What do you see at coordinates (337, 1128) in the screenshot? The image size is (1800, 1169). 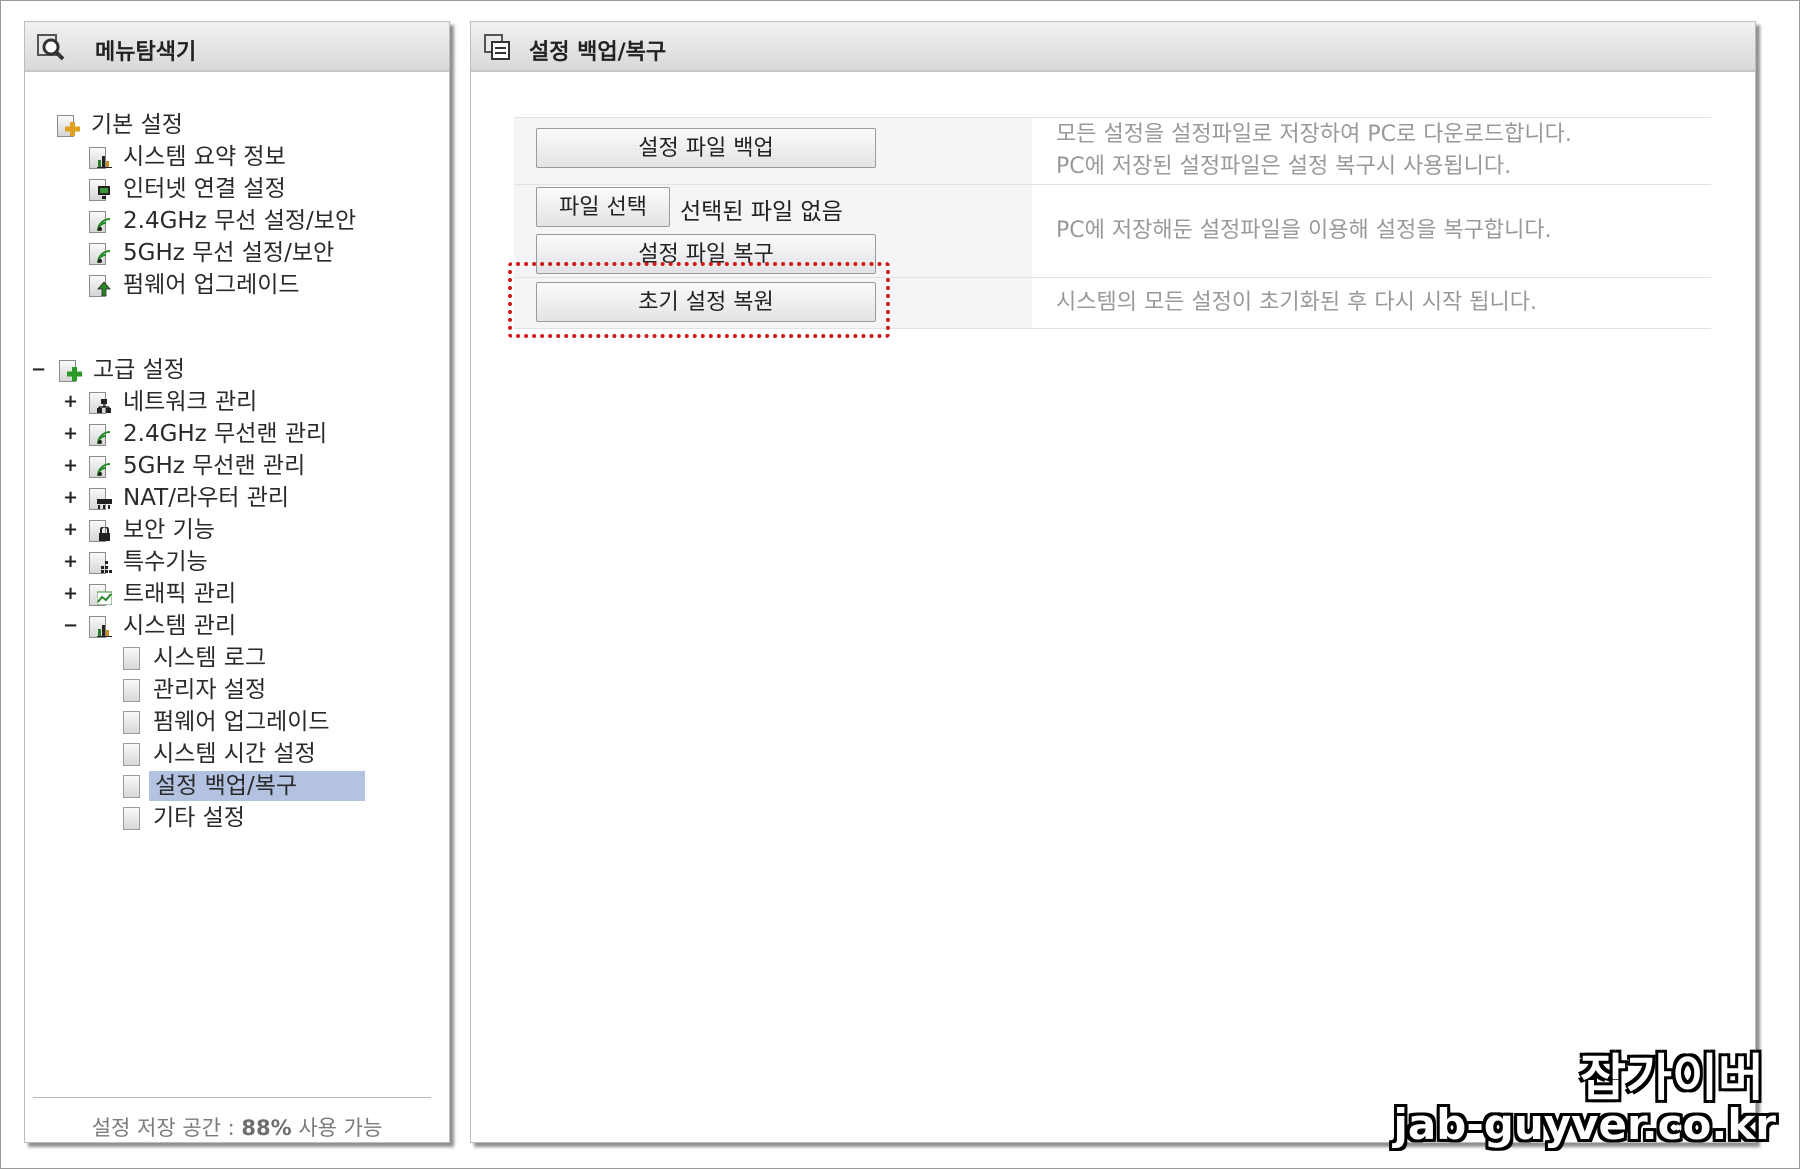 I see `storage-suffix: 사용 가능` at bounding box center [337, 1128].